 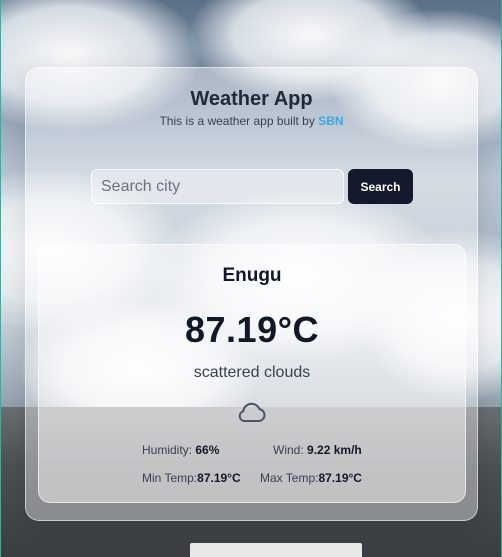 What do you see at coordinates (252, 275) in the screenshot?
I see `city-name: Enugu` at bounding box center [252, 275].